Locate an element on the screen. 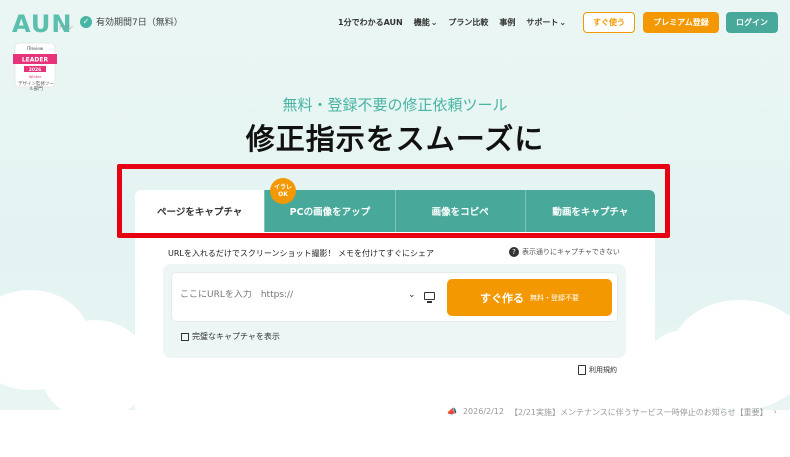 Image resolution: width=790 pixels, height=457 pixels. illustrator-ok-badge: イラレ OK is located at coordinates (283, 191).